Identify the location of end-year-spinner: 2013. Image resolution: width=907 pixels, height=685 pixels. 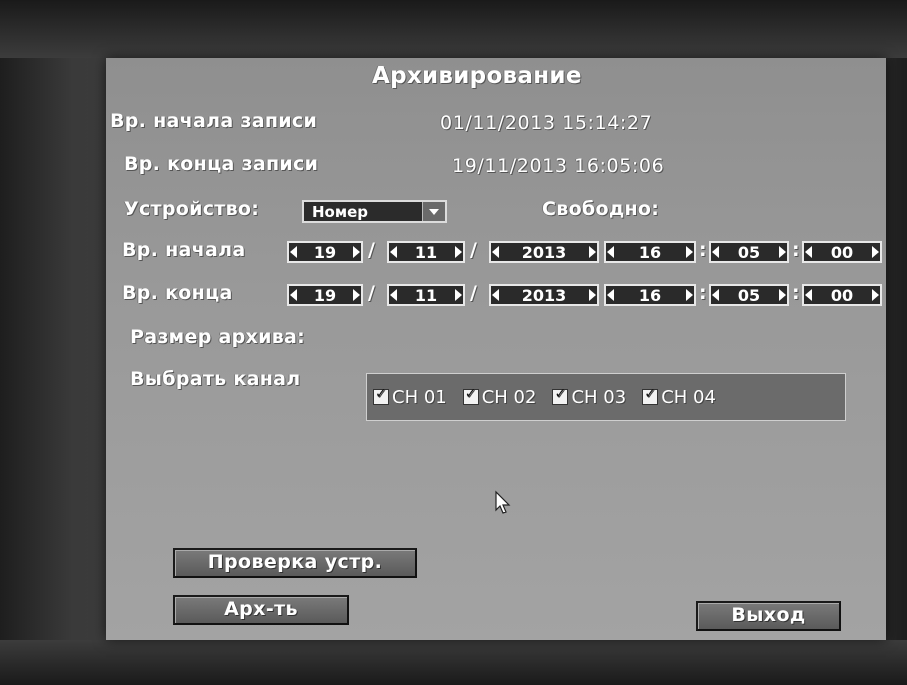
(544, 295).